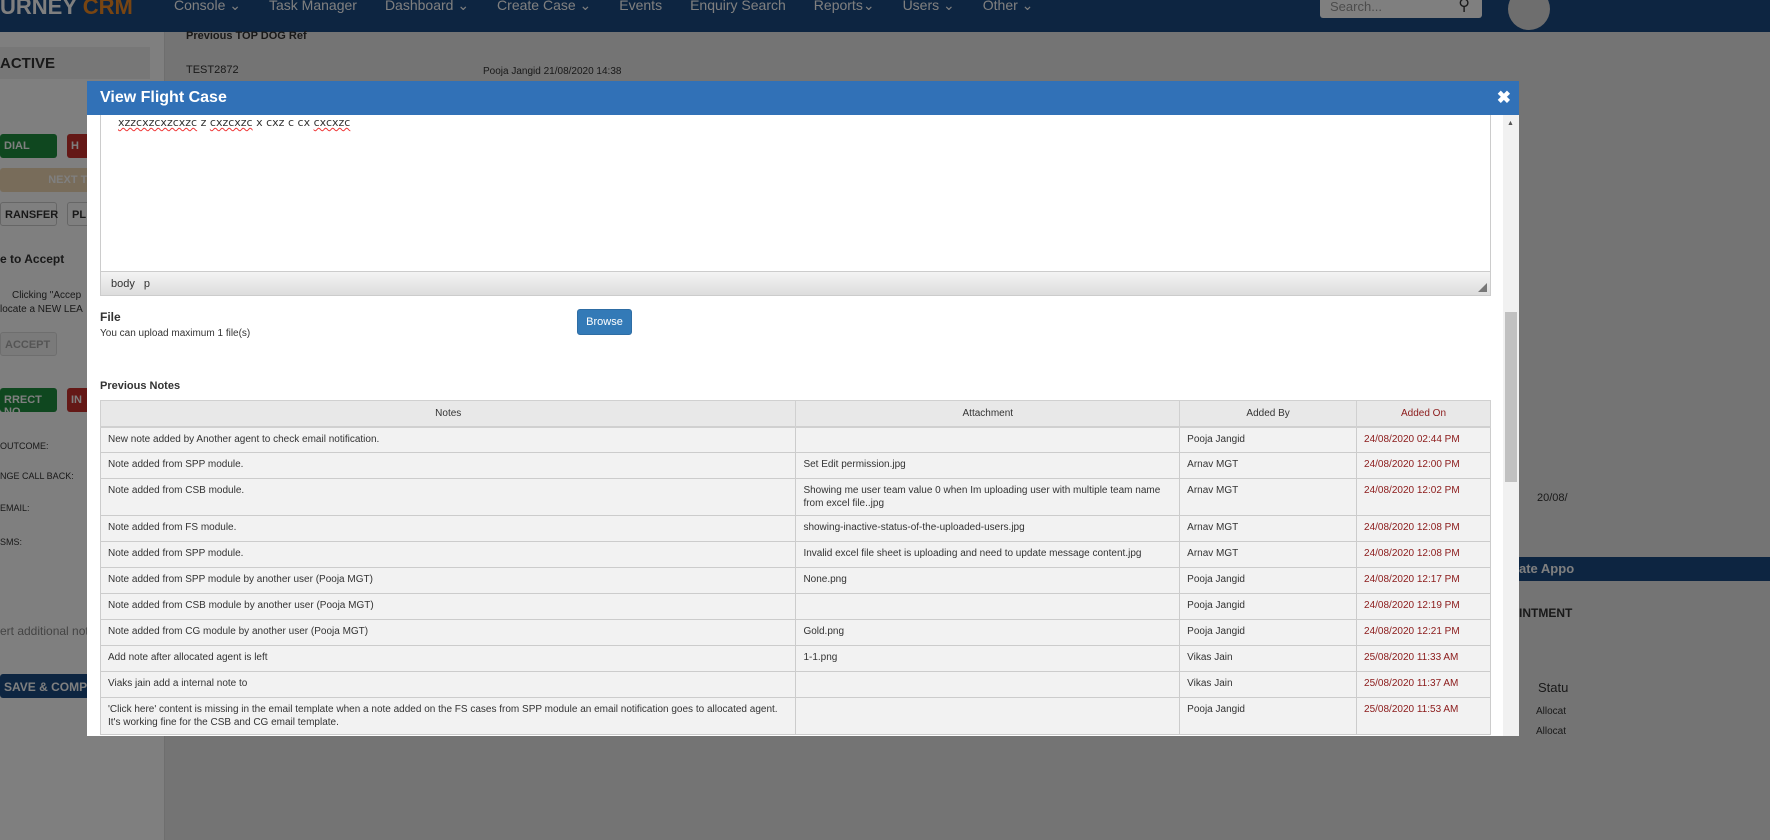 This screenshot has height=840, width=1770. I want to click on editor-word: xzzcxzcxzcxzc, so click(158, 122).